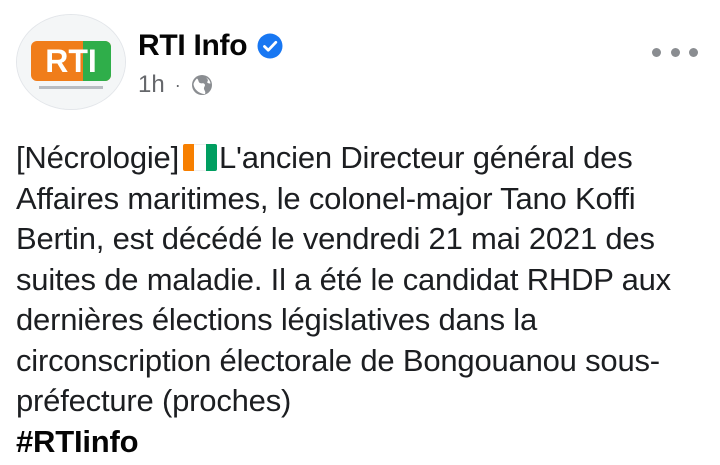 The image size is (720, 465). I want to click on ivory-coast-flag-icon, so click(200, 157).